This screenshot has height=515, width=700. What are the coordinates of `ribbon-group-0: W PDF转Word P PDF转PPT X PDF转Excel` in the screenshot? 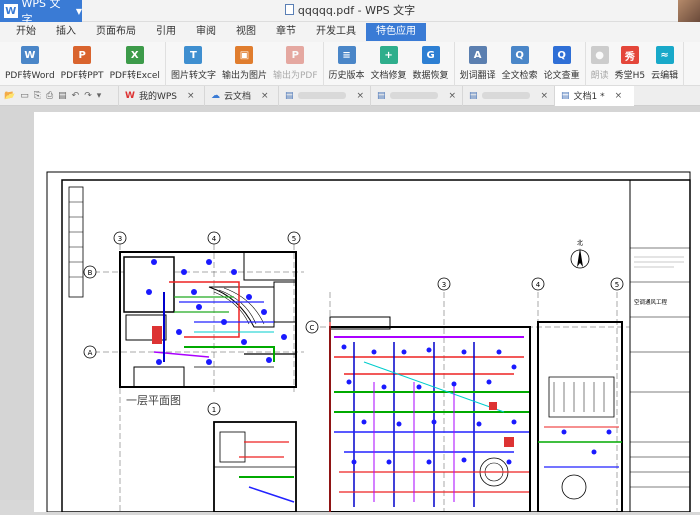 It's located at (83, 64).